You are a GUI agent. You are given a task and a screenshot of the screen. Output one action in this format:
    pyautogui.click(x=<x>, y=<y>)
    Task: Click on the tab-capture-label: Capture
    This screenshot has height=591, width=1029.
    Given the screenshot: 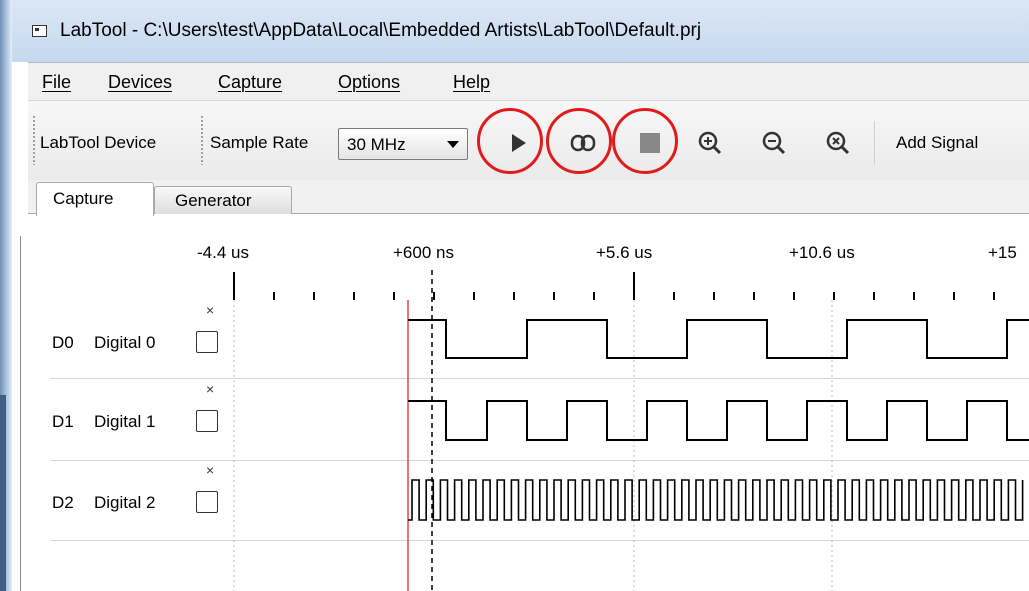 What is the action you would take?
    pyautogui.click(x=83, y=198)
    